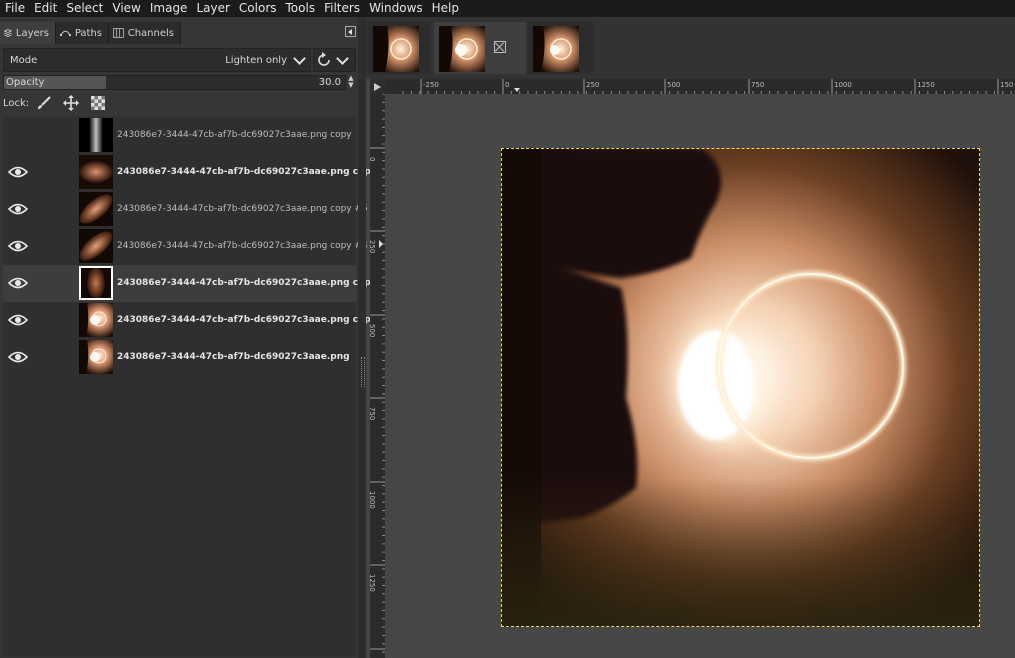 The height and width of the screenshot is (658, 1015). Describe the element at coordinates (377, 86) in the screenshot. I see `ruler-corner-button` at that location.